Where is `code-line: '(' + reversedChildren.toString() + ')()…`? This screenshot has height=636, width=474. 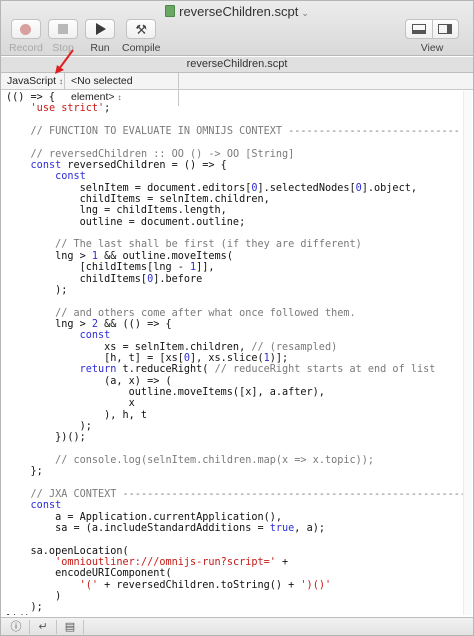
code-line: '(' + reversedChildren.toString() + ')()… is located at coordinates (205, 585).